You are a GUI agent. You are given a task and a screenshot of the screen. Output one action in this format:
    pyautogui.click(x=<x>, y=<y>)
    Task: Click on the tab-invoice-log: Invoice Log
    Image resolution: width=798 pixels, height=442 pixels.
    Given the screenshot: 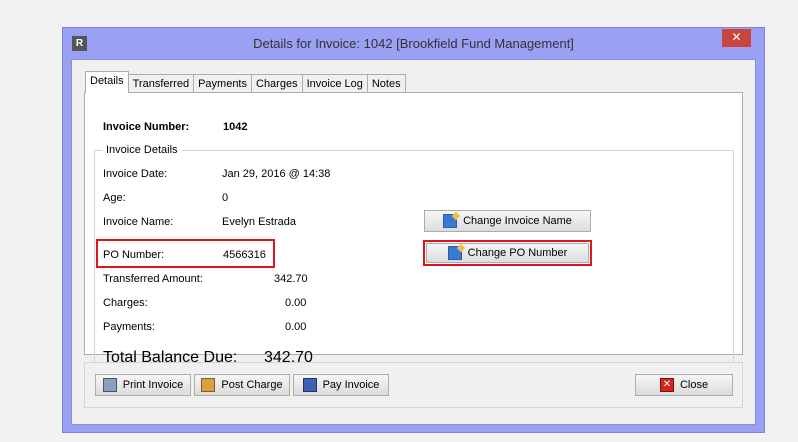 What is the action you would take?
    pyautogui.click(x=334, y=83)
    